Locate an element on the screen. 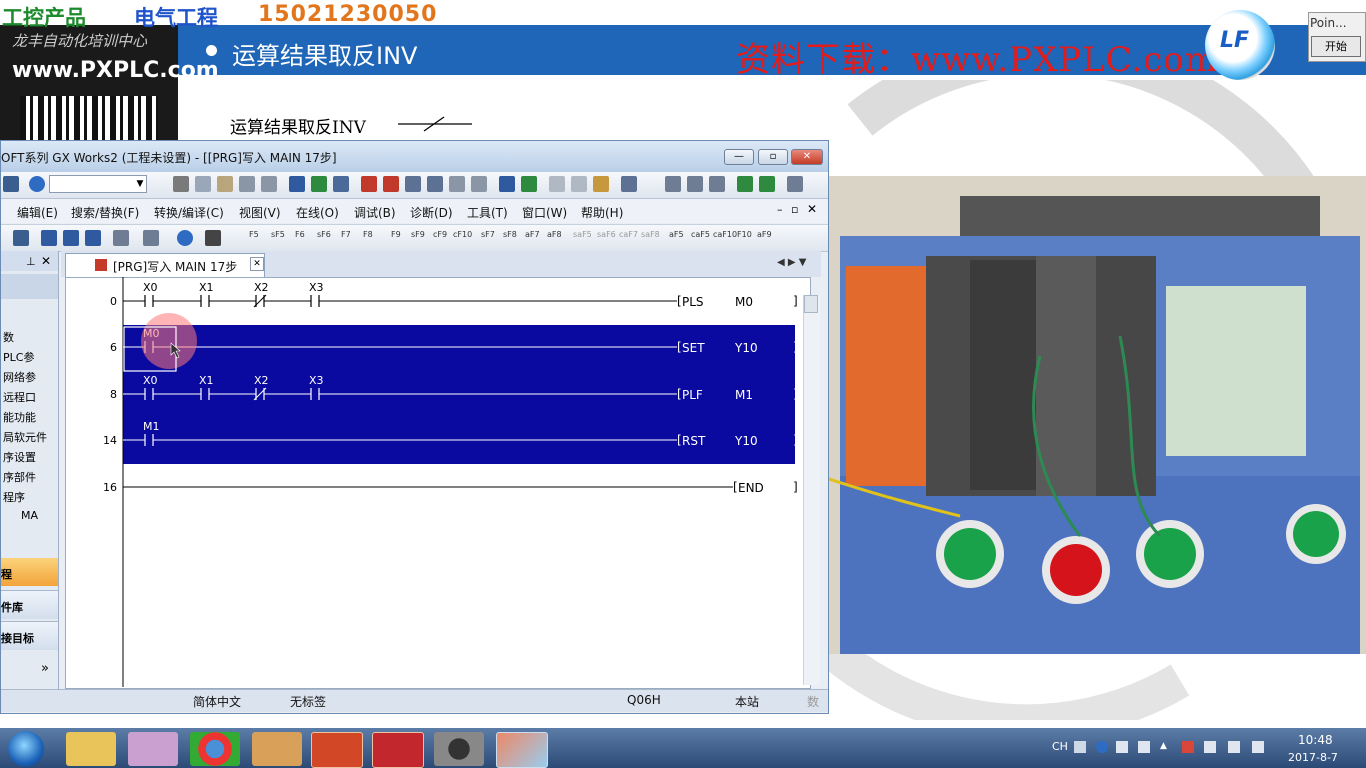 The width and height of the screenshot is (1366, 768). view-icon is located at coordinates (121, 238).